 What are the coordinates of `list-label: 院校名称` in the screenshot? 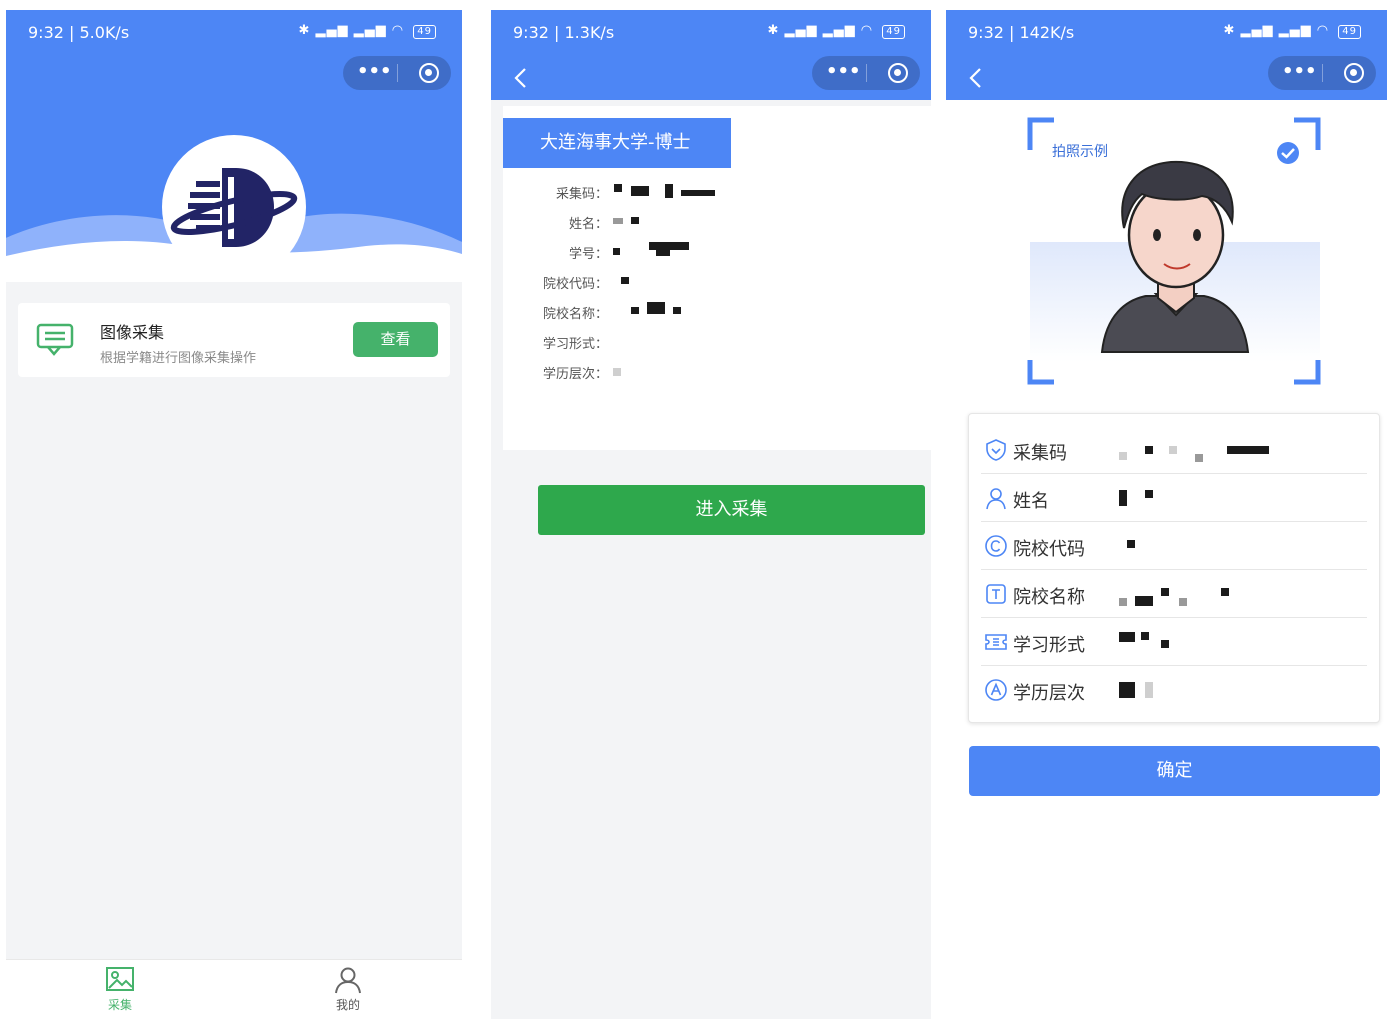 It's located at (1049, 597).